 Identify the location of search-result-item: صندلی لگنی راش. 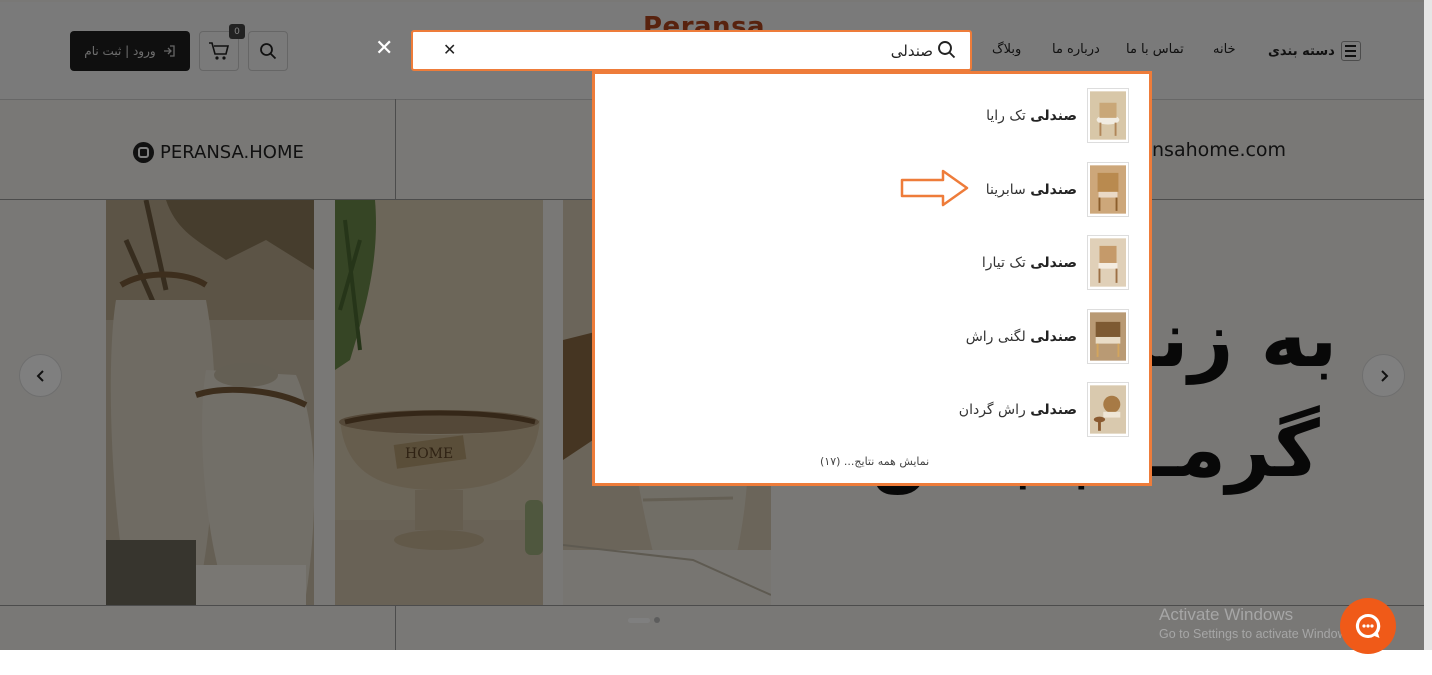
(1047, 336).